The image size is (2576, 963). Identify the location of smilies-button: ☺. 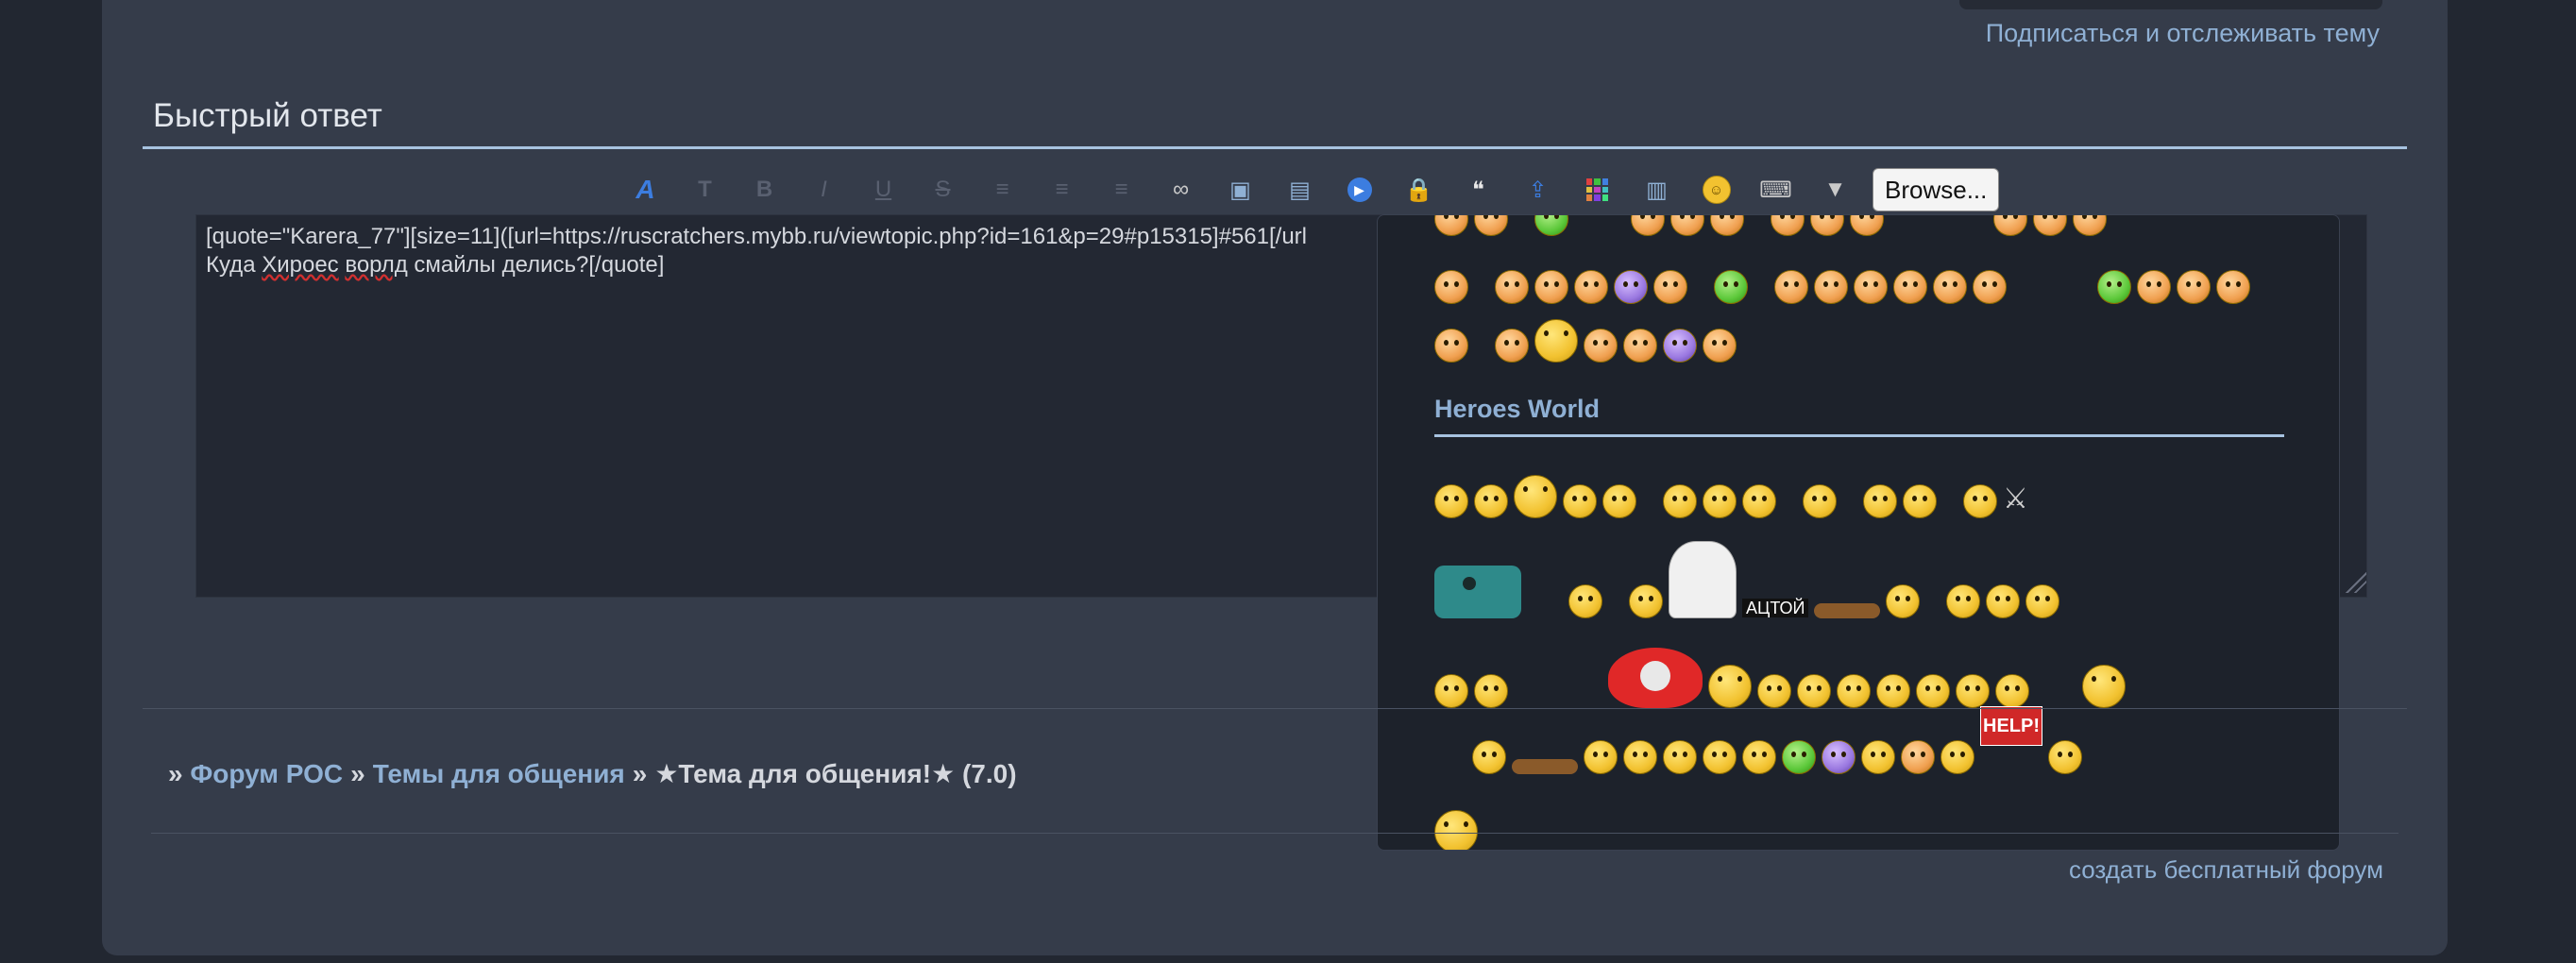
(1716, 189).